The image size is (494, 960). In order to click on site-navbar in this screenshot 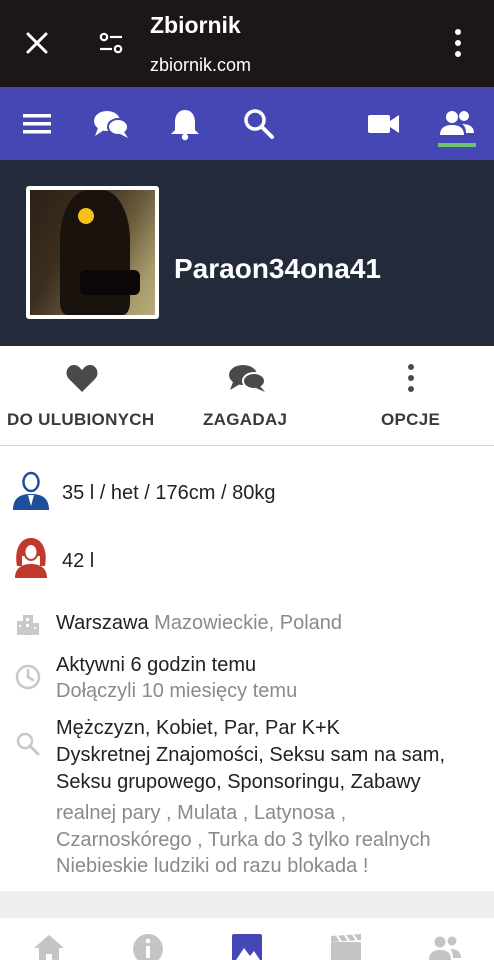, I will do `click(247, 123)`.